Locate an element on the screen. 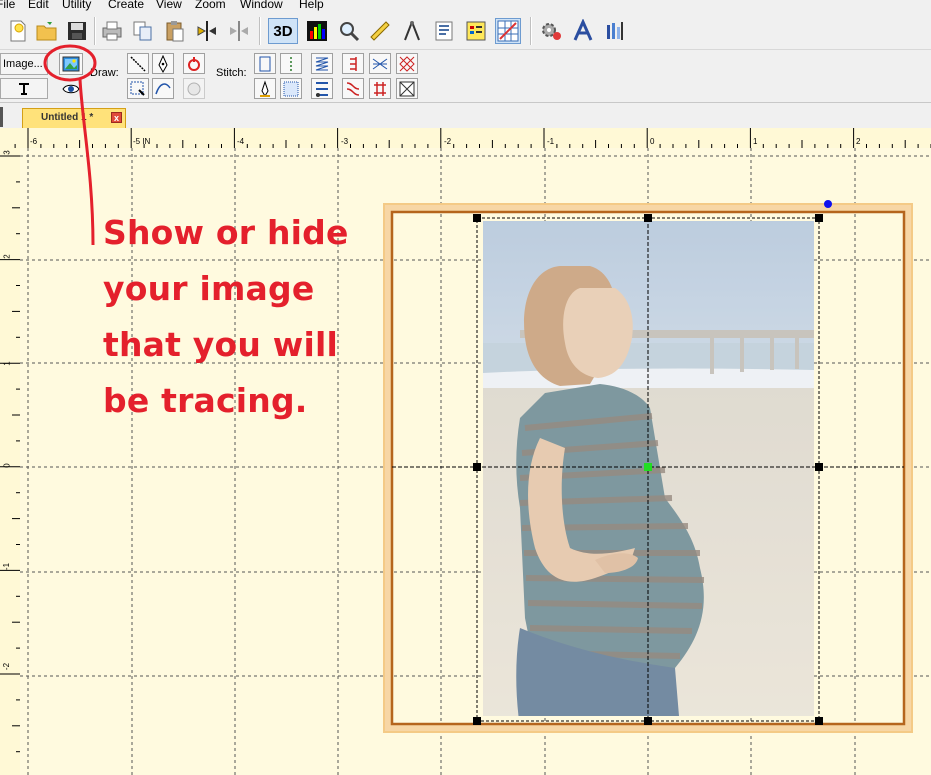  color-list-icon is located at coordinates (476, 31).